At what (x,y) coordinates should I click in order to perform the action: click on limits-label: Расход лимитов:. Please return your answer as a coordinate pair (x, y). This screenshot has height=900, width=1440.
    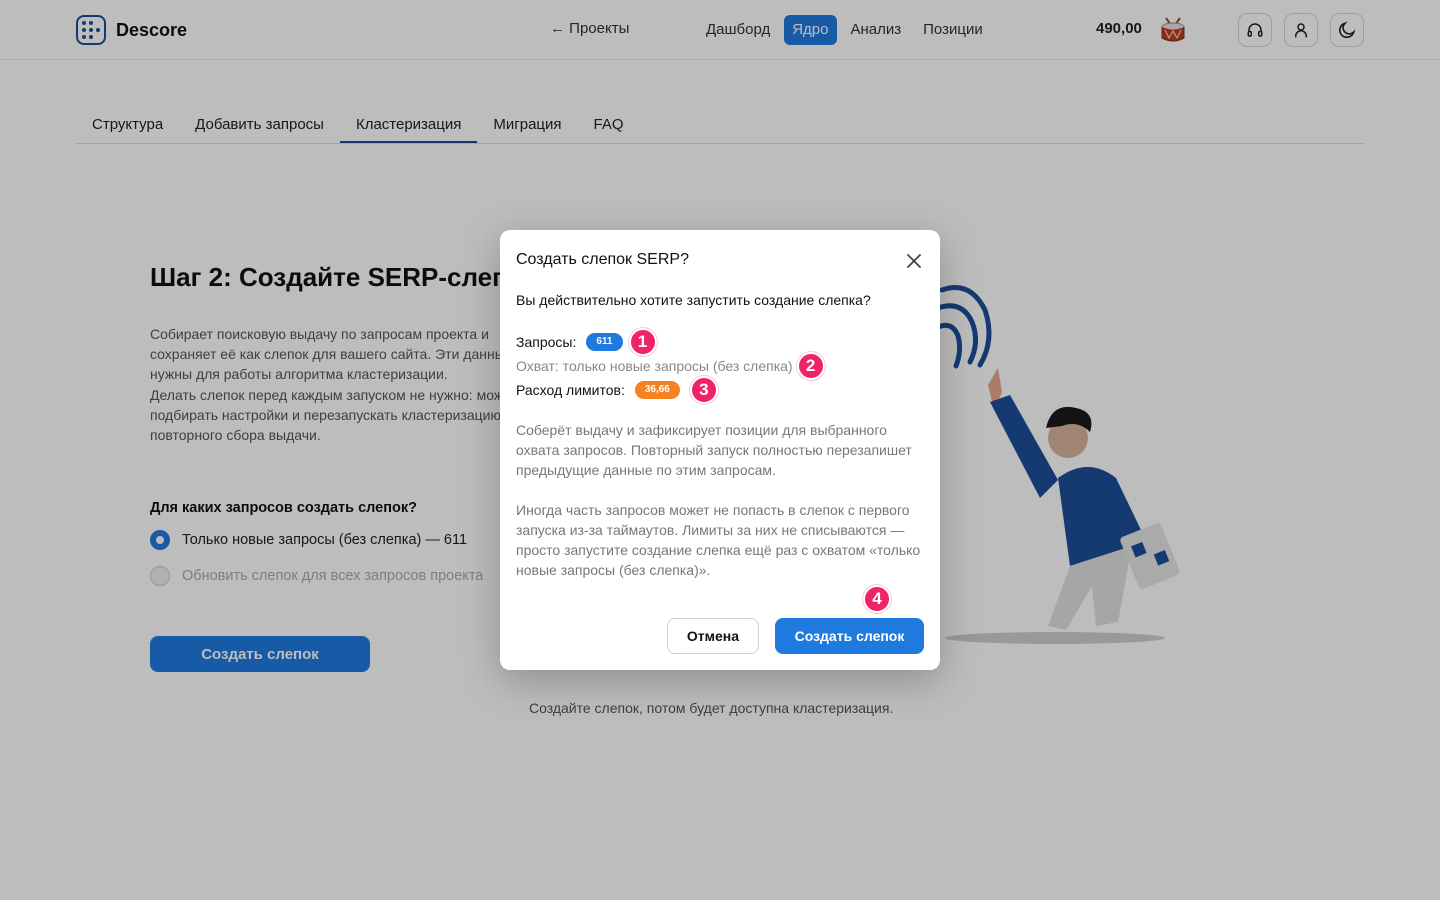
    Looking at the image, I should click on (570, 390).